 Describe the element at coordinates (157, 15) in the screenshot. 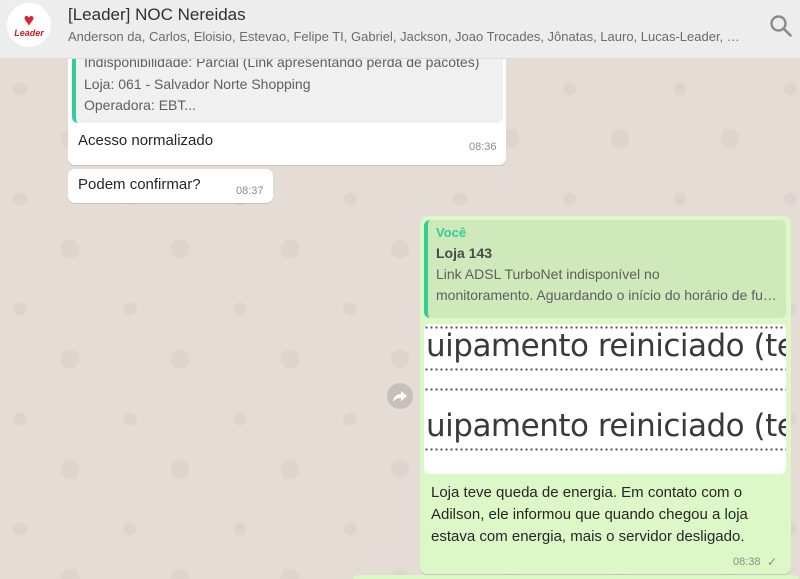

I see `group-title: [Leader] NOC Nereidas` at that location.